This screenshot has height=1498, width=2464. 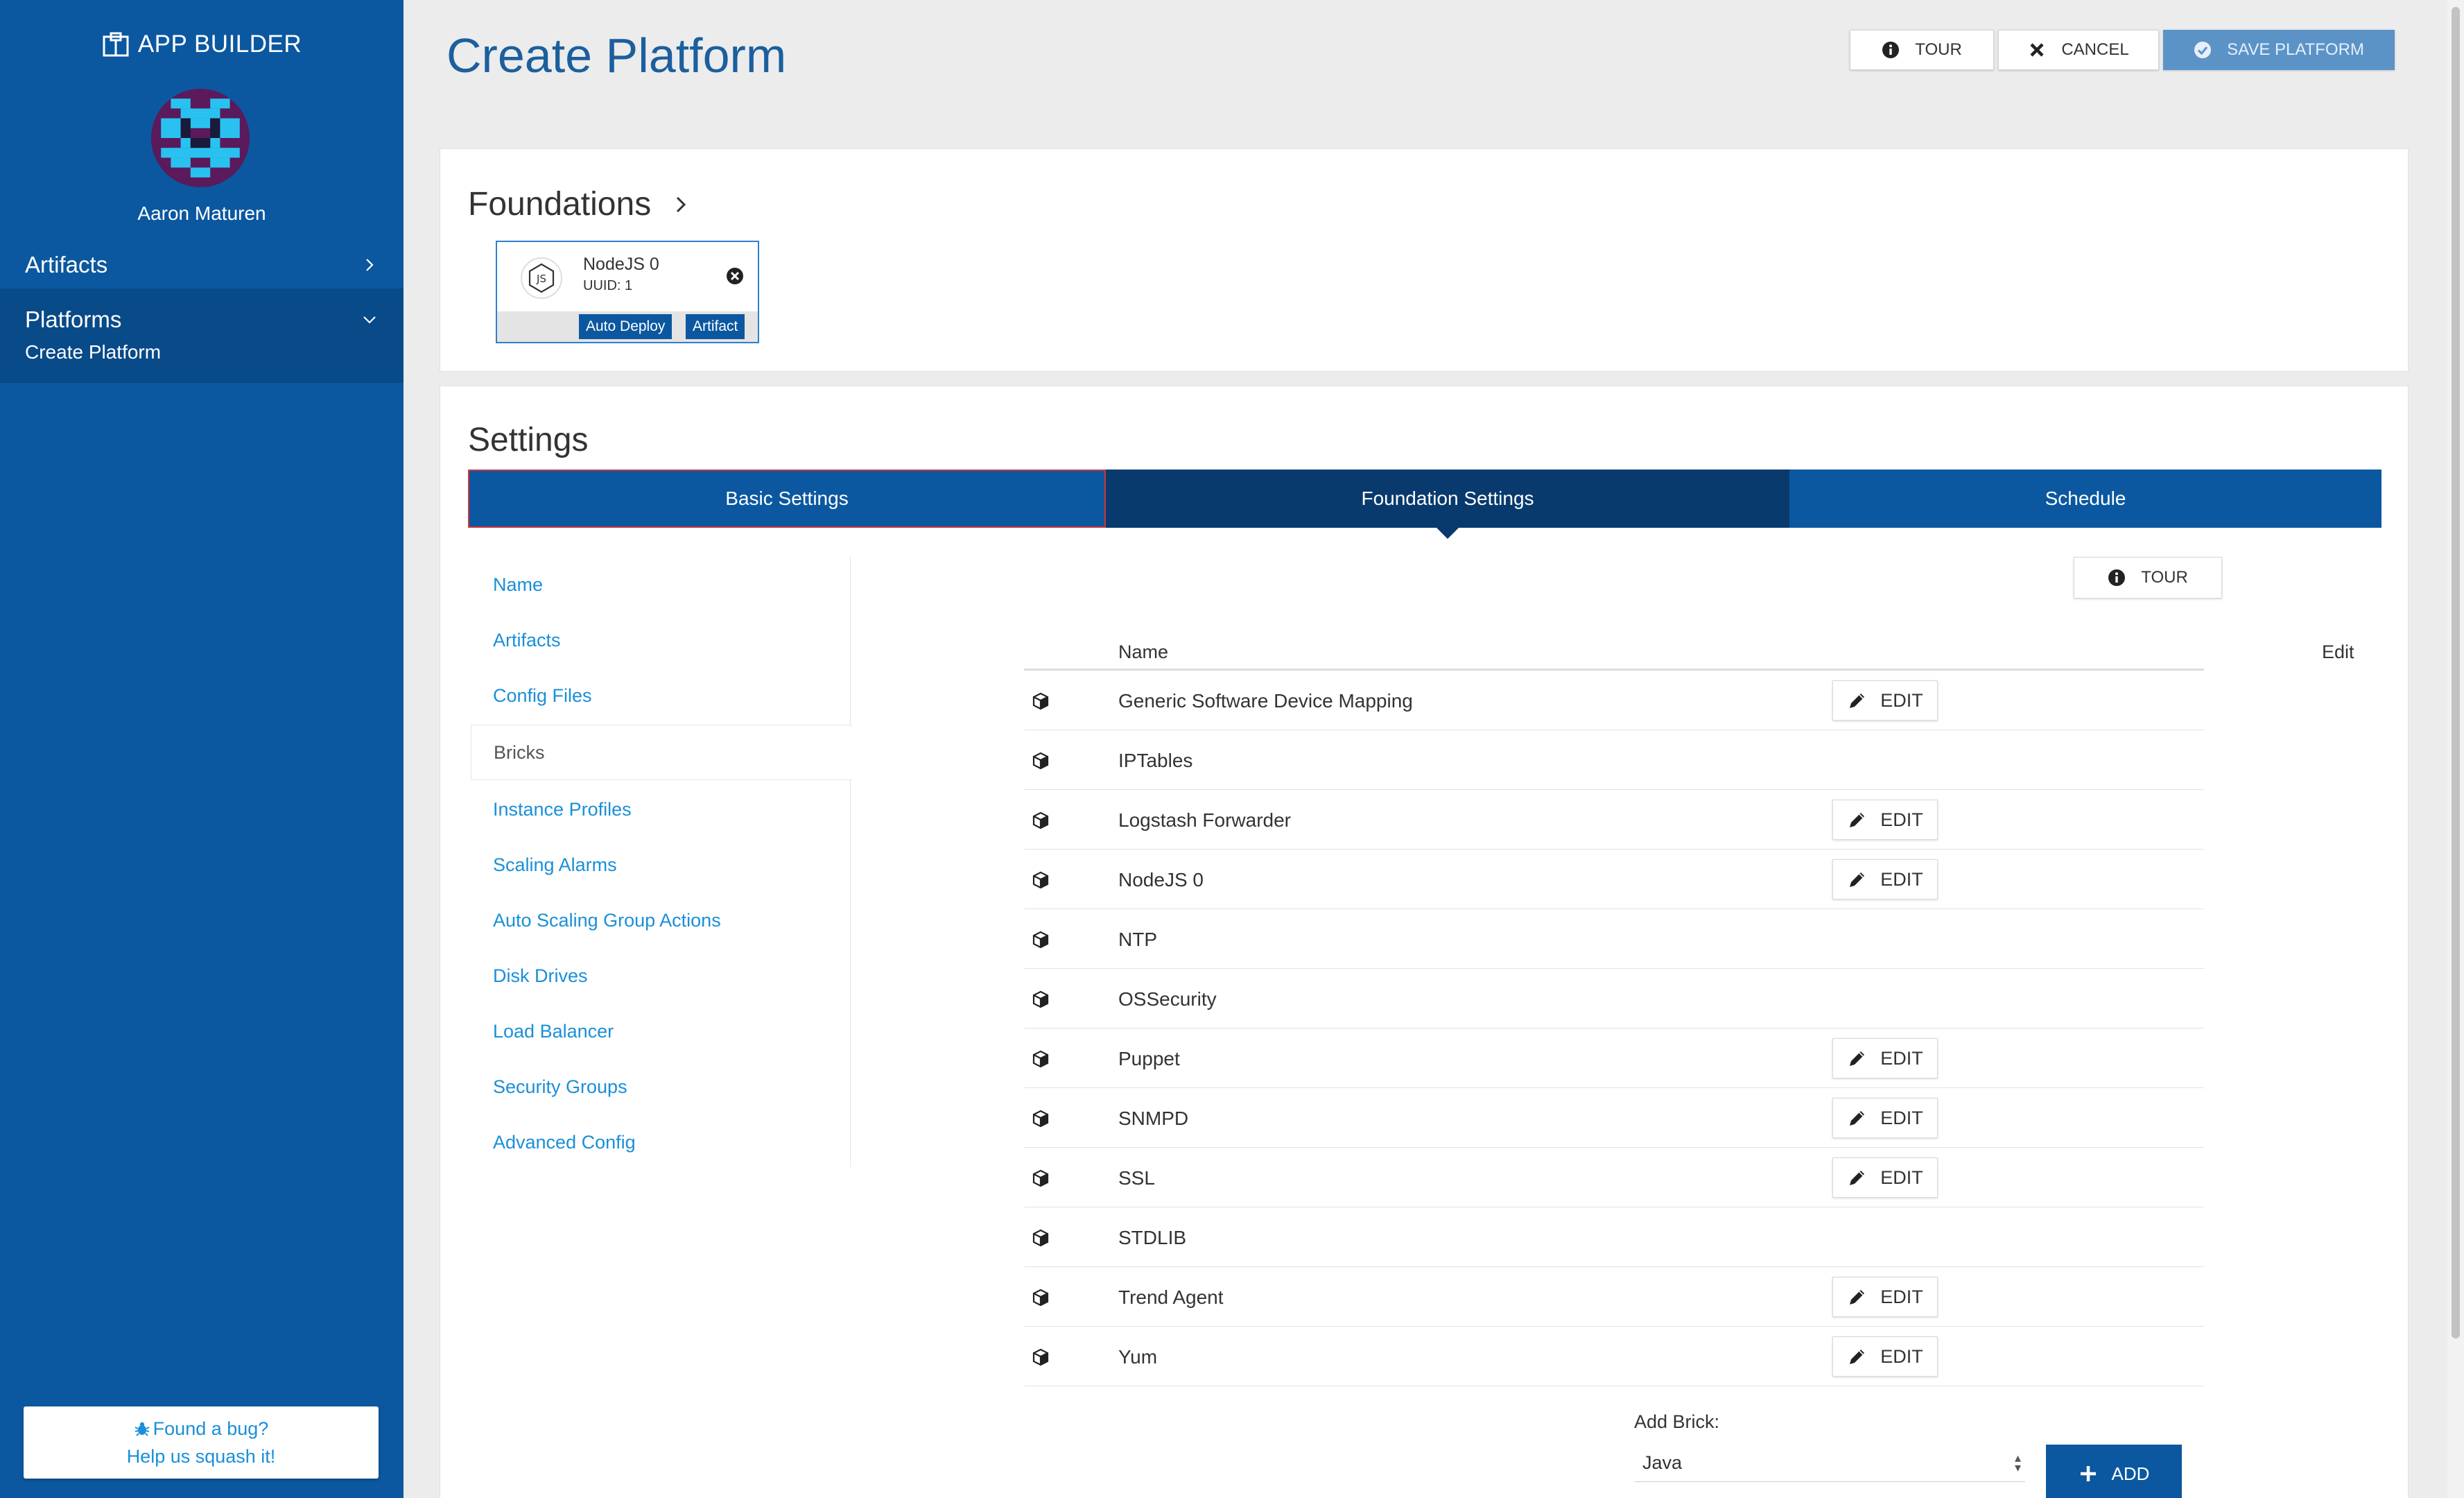 I want to click on brick-name: STDLIB, so click(x=1152, y=1237).